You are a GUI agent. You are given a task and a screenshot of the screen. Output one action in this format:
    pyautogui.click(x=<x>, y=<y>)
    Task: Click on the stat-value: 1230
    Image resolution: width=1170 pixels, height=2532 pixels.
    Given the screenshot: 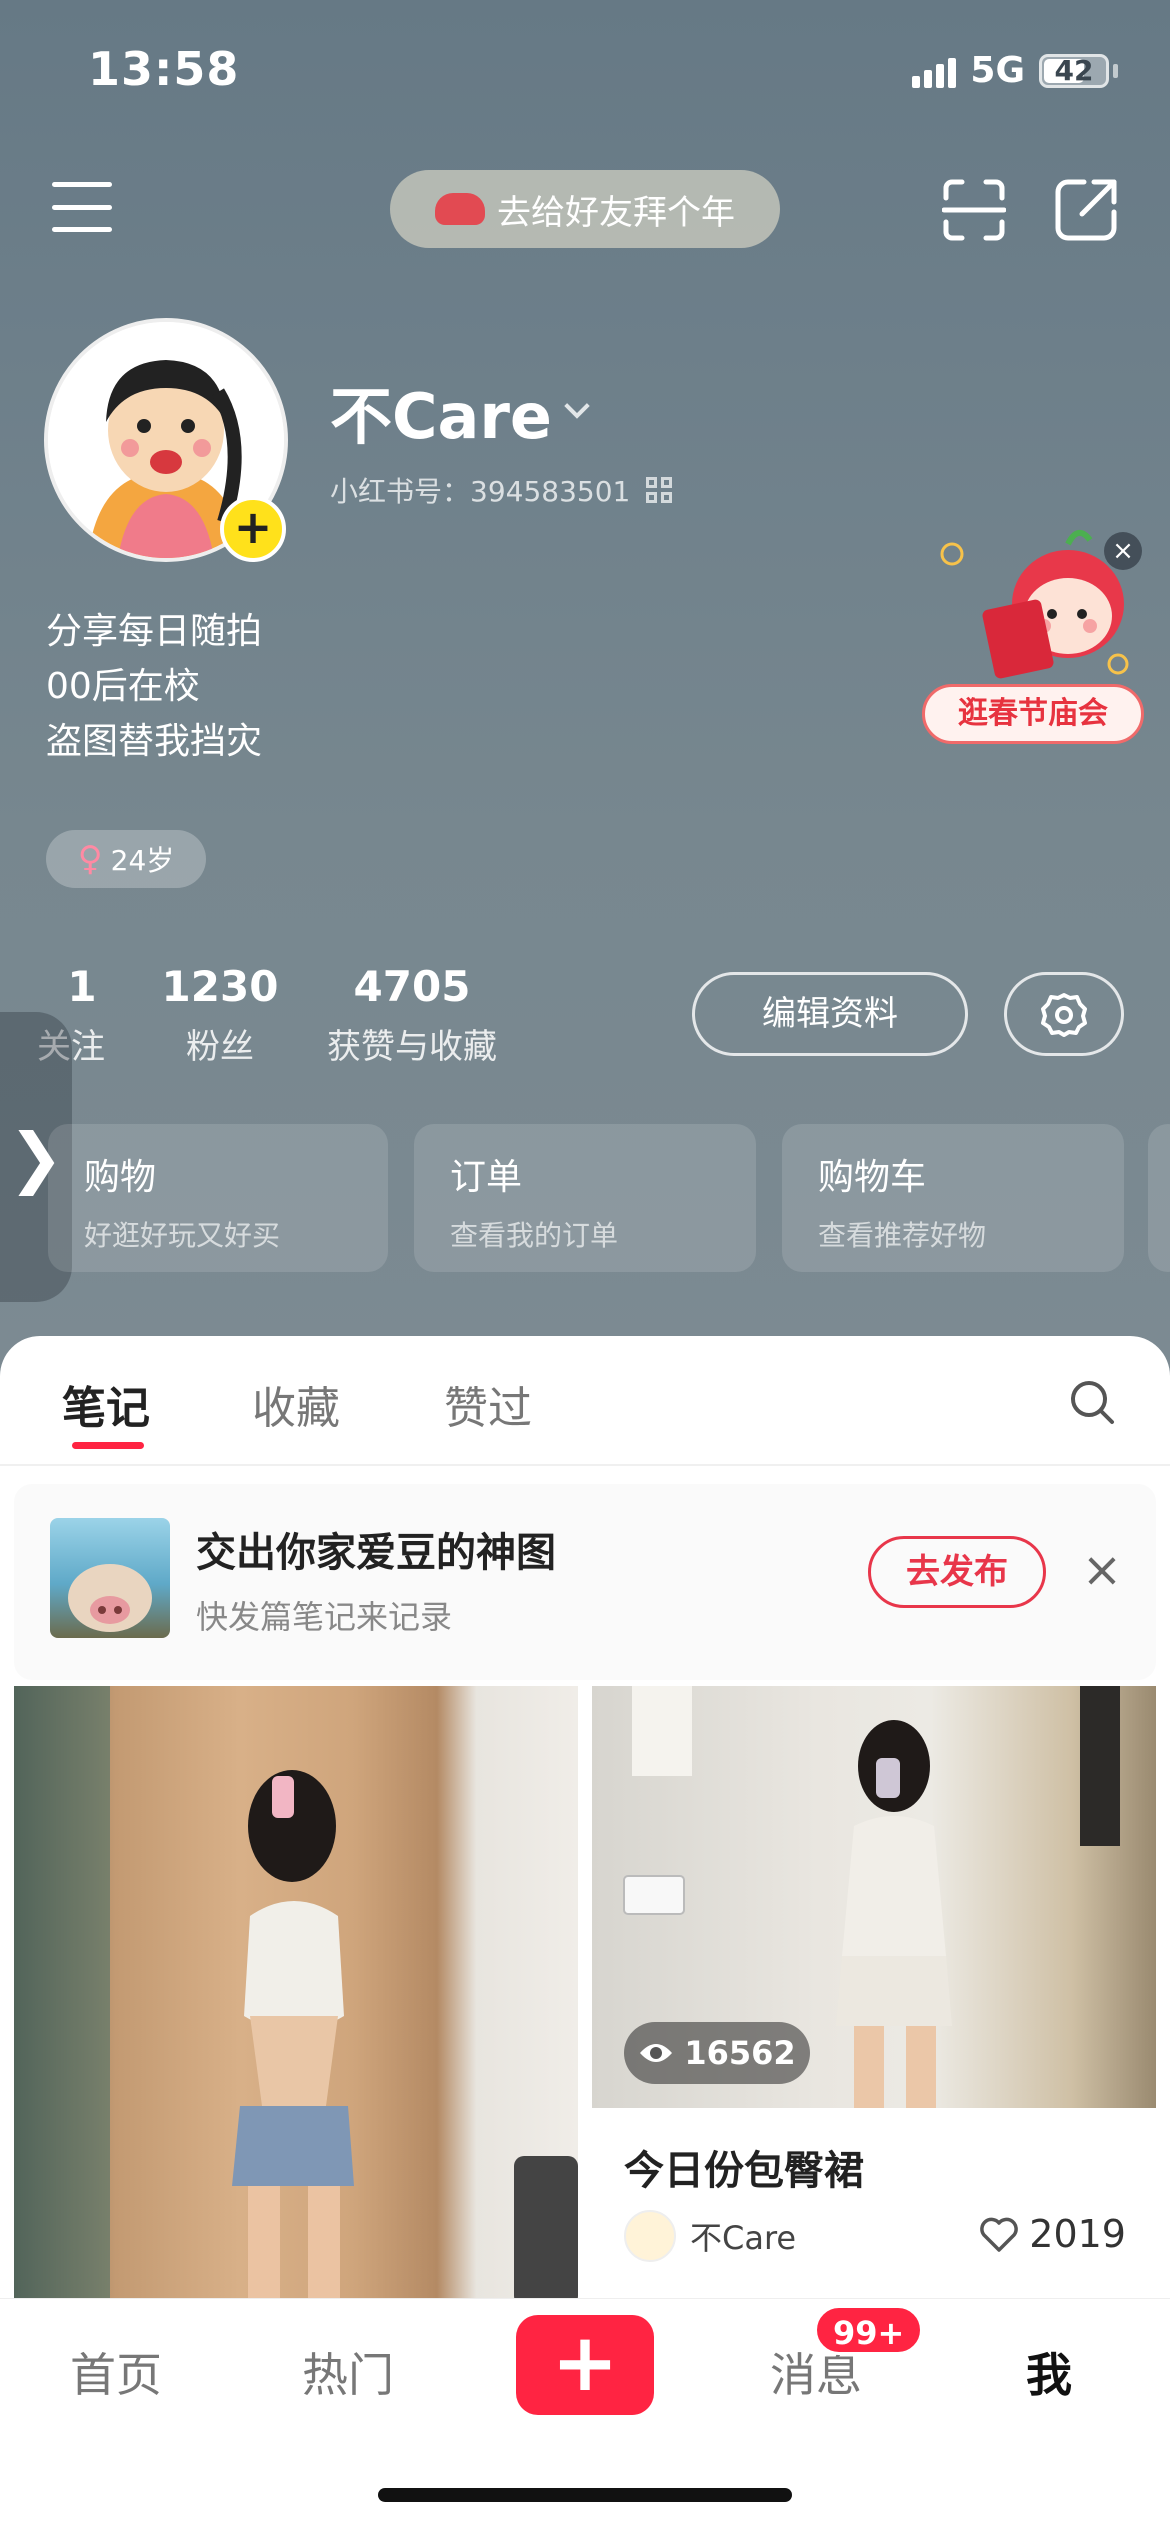 What is the action you would take?
    pyautogui.click(x=220, y=986)
    